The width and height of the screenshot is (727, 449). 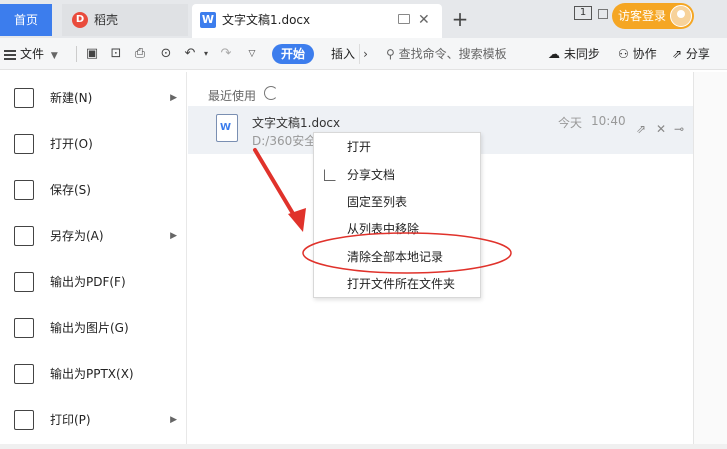 What do you see at coordinates (80, 20) in the screenshot?
I see `daoke-logo-icon: D` at bounding box center [80, 20].